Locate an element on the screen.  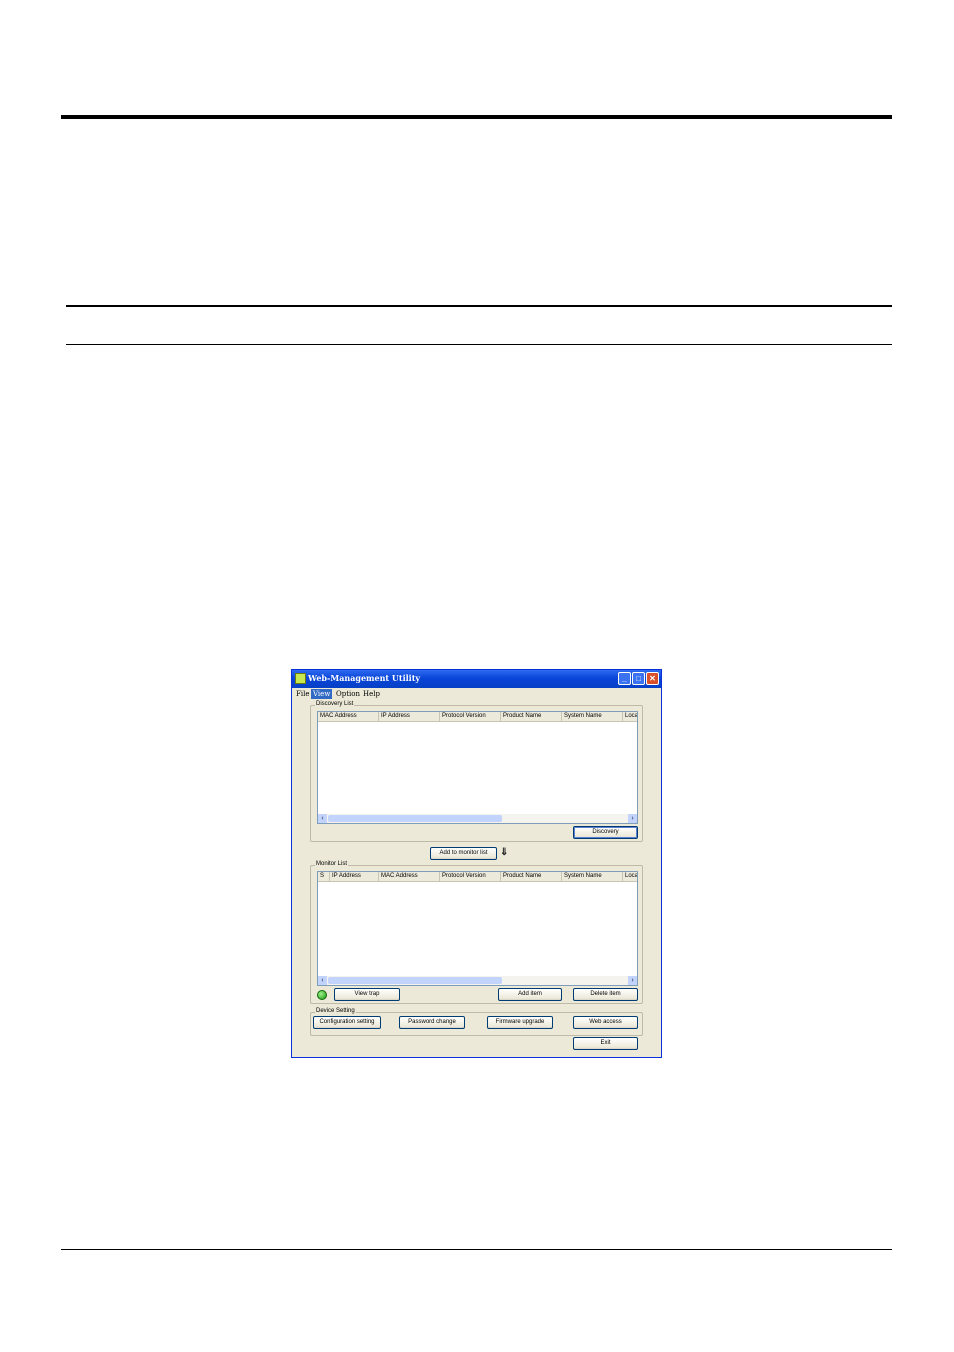
add-to-monitor-list-button: Add to monitor list is located at coordinates (463, 853).